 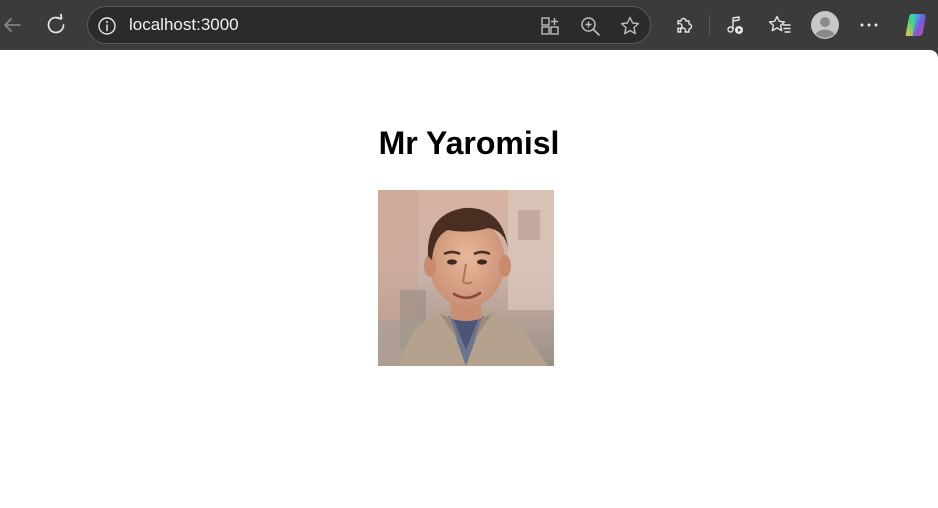 I want to click on copilot-button, so click(x=916, y=25).